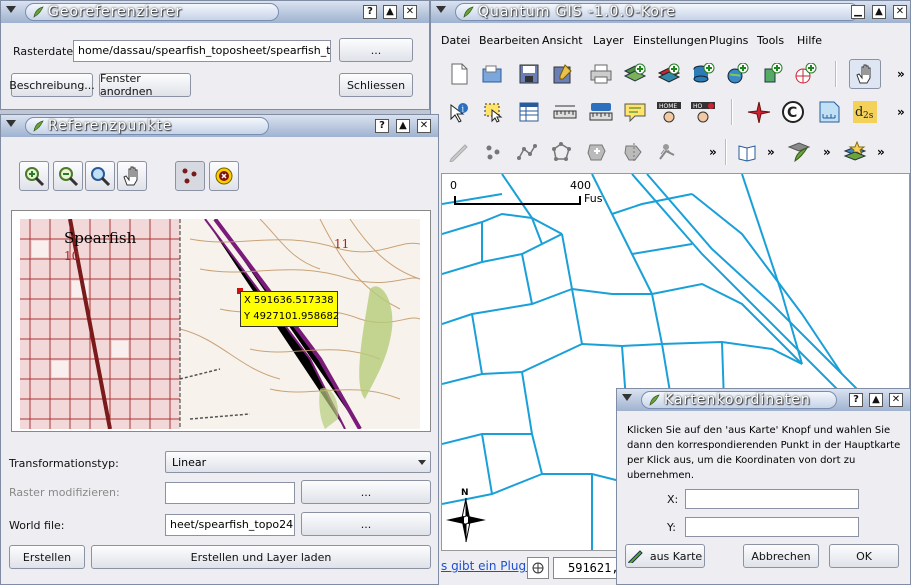  What do you see at coordinates (669, 74) in the screenshot?
I see `add-vector-icon` at bounding box center [669, 74].